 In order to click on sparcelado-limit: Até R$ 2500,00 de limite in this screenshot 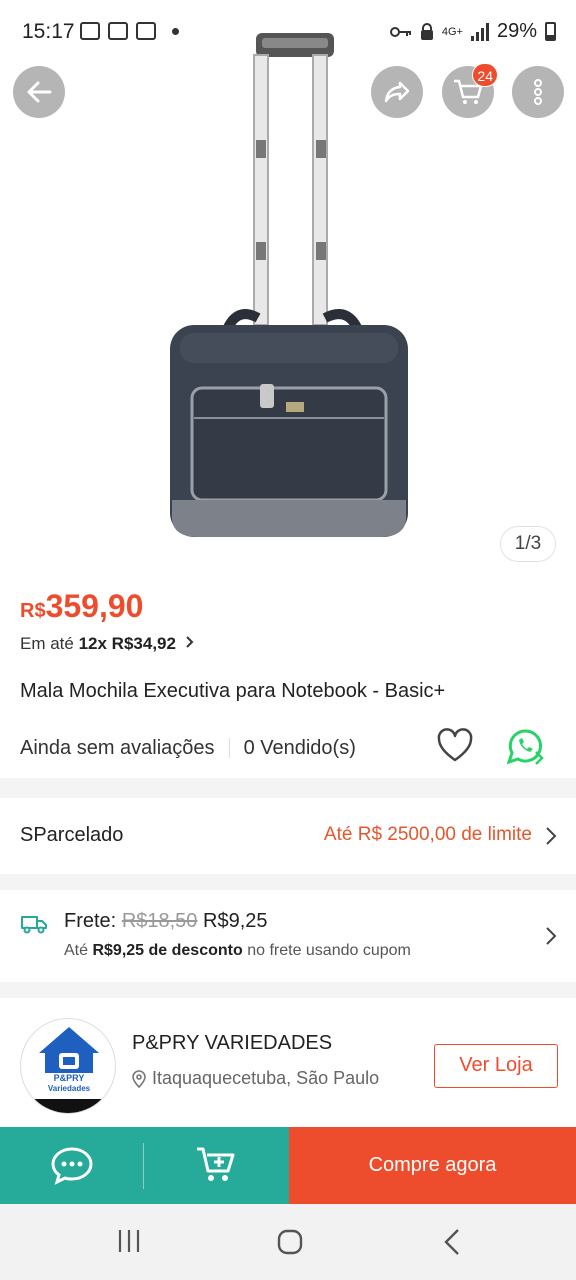, I will do `click(427, 834)`.